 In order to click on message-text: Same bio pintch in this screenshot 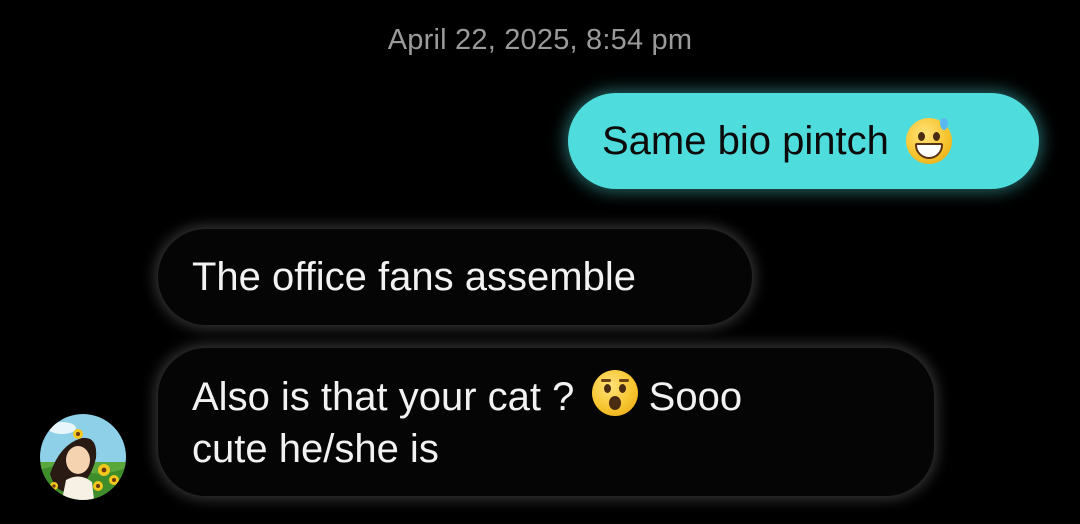, I will do `click(745, 141)`.